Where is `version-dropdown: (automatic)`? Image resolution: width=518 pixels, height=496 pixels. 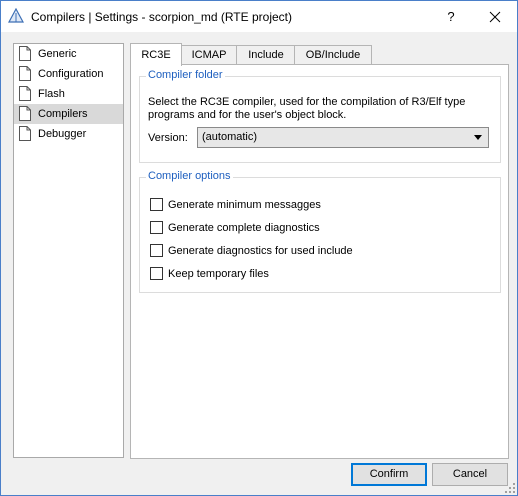 version-dropdown: (automatic) is located at coordinates (343, 137).